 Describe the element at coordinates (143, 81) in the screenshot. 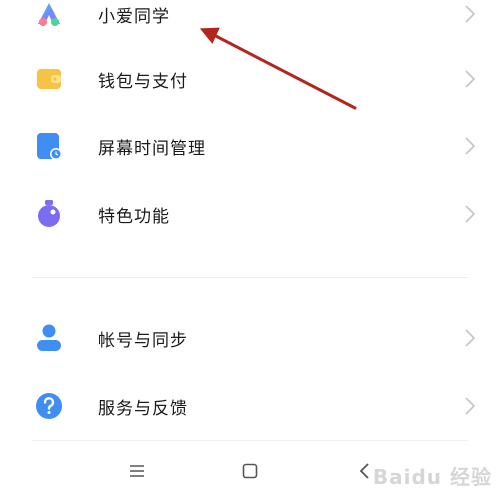

I see `settings-item-label: 钱包与支付` at that location.